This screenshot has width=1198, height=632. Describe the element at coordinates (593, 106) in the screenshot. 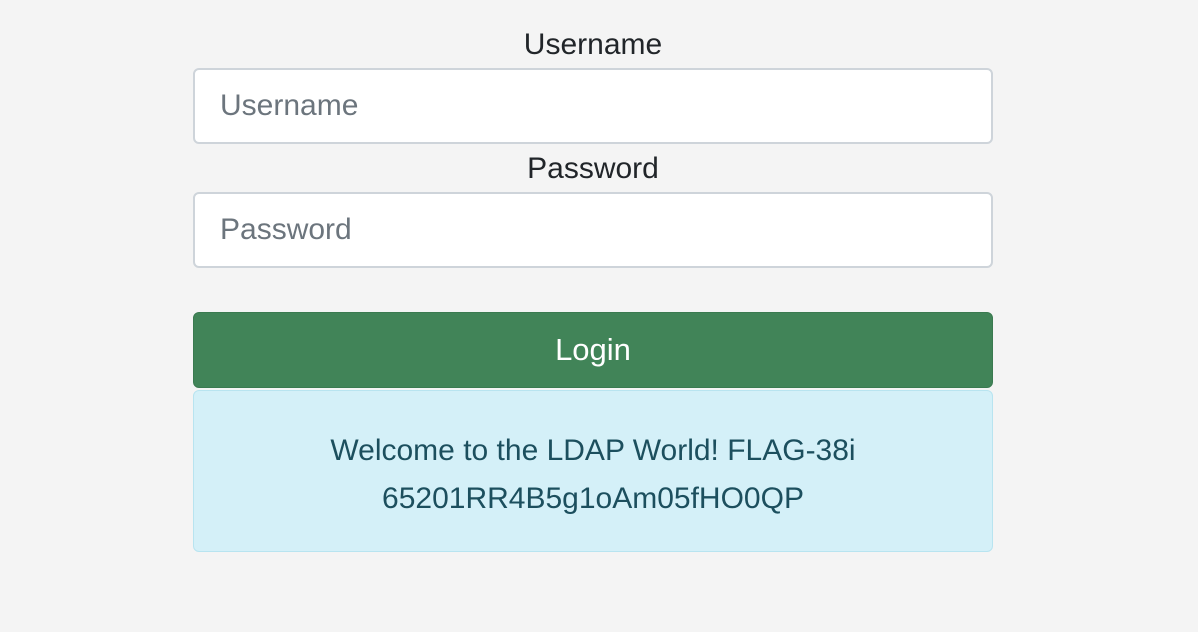

I see `username-input` at that location.